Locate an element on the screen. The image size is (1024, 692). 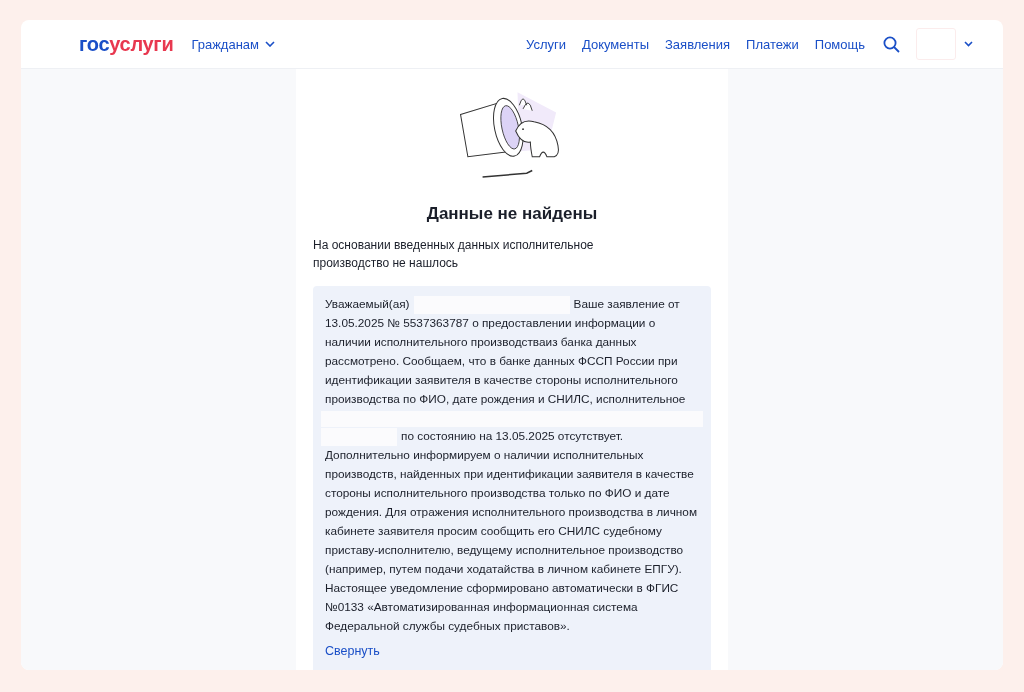
nav-link: Документы is located at coordinates (615, 44).